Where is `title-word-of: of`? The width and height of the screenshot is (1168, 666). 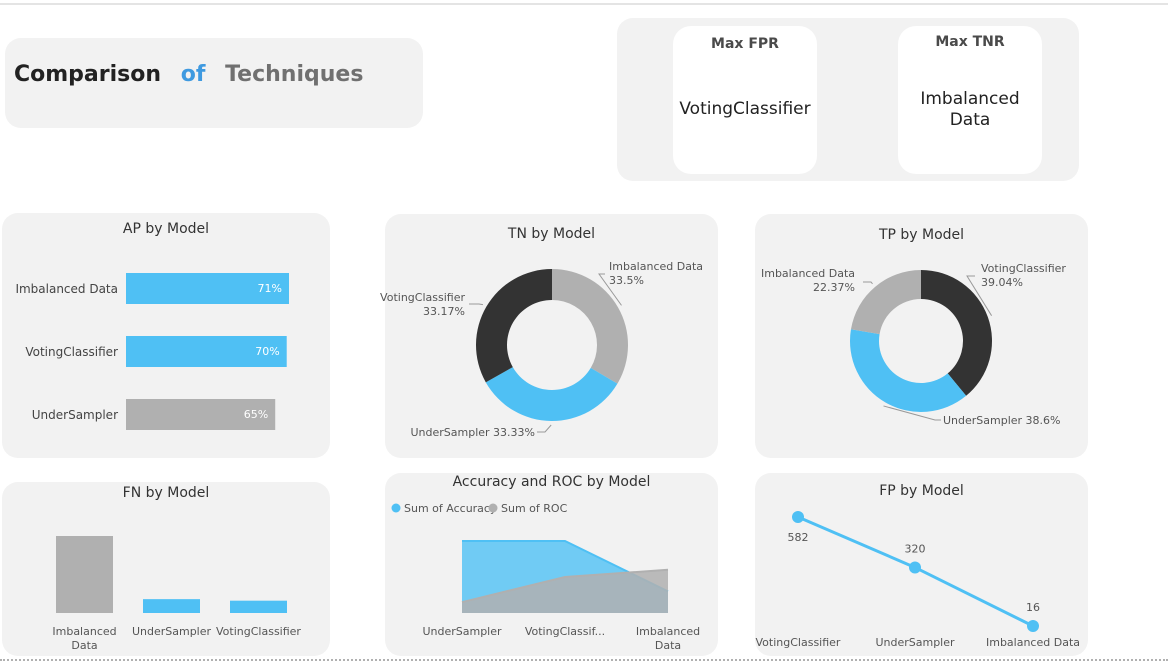
title-word-of: of is located at coordinates (193, 74).